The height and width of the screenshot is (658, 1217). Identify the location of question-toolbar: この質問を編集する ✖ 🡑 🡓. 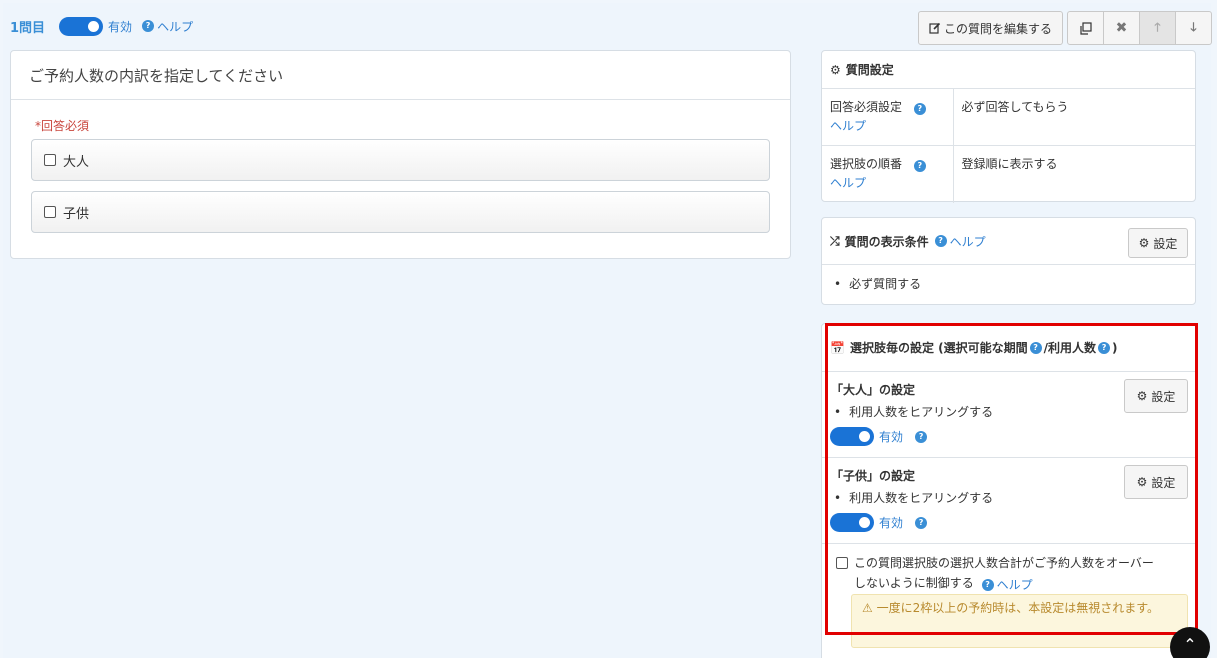
(1064, 28).